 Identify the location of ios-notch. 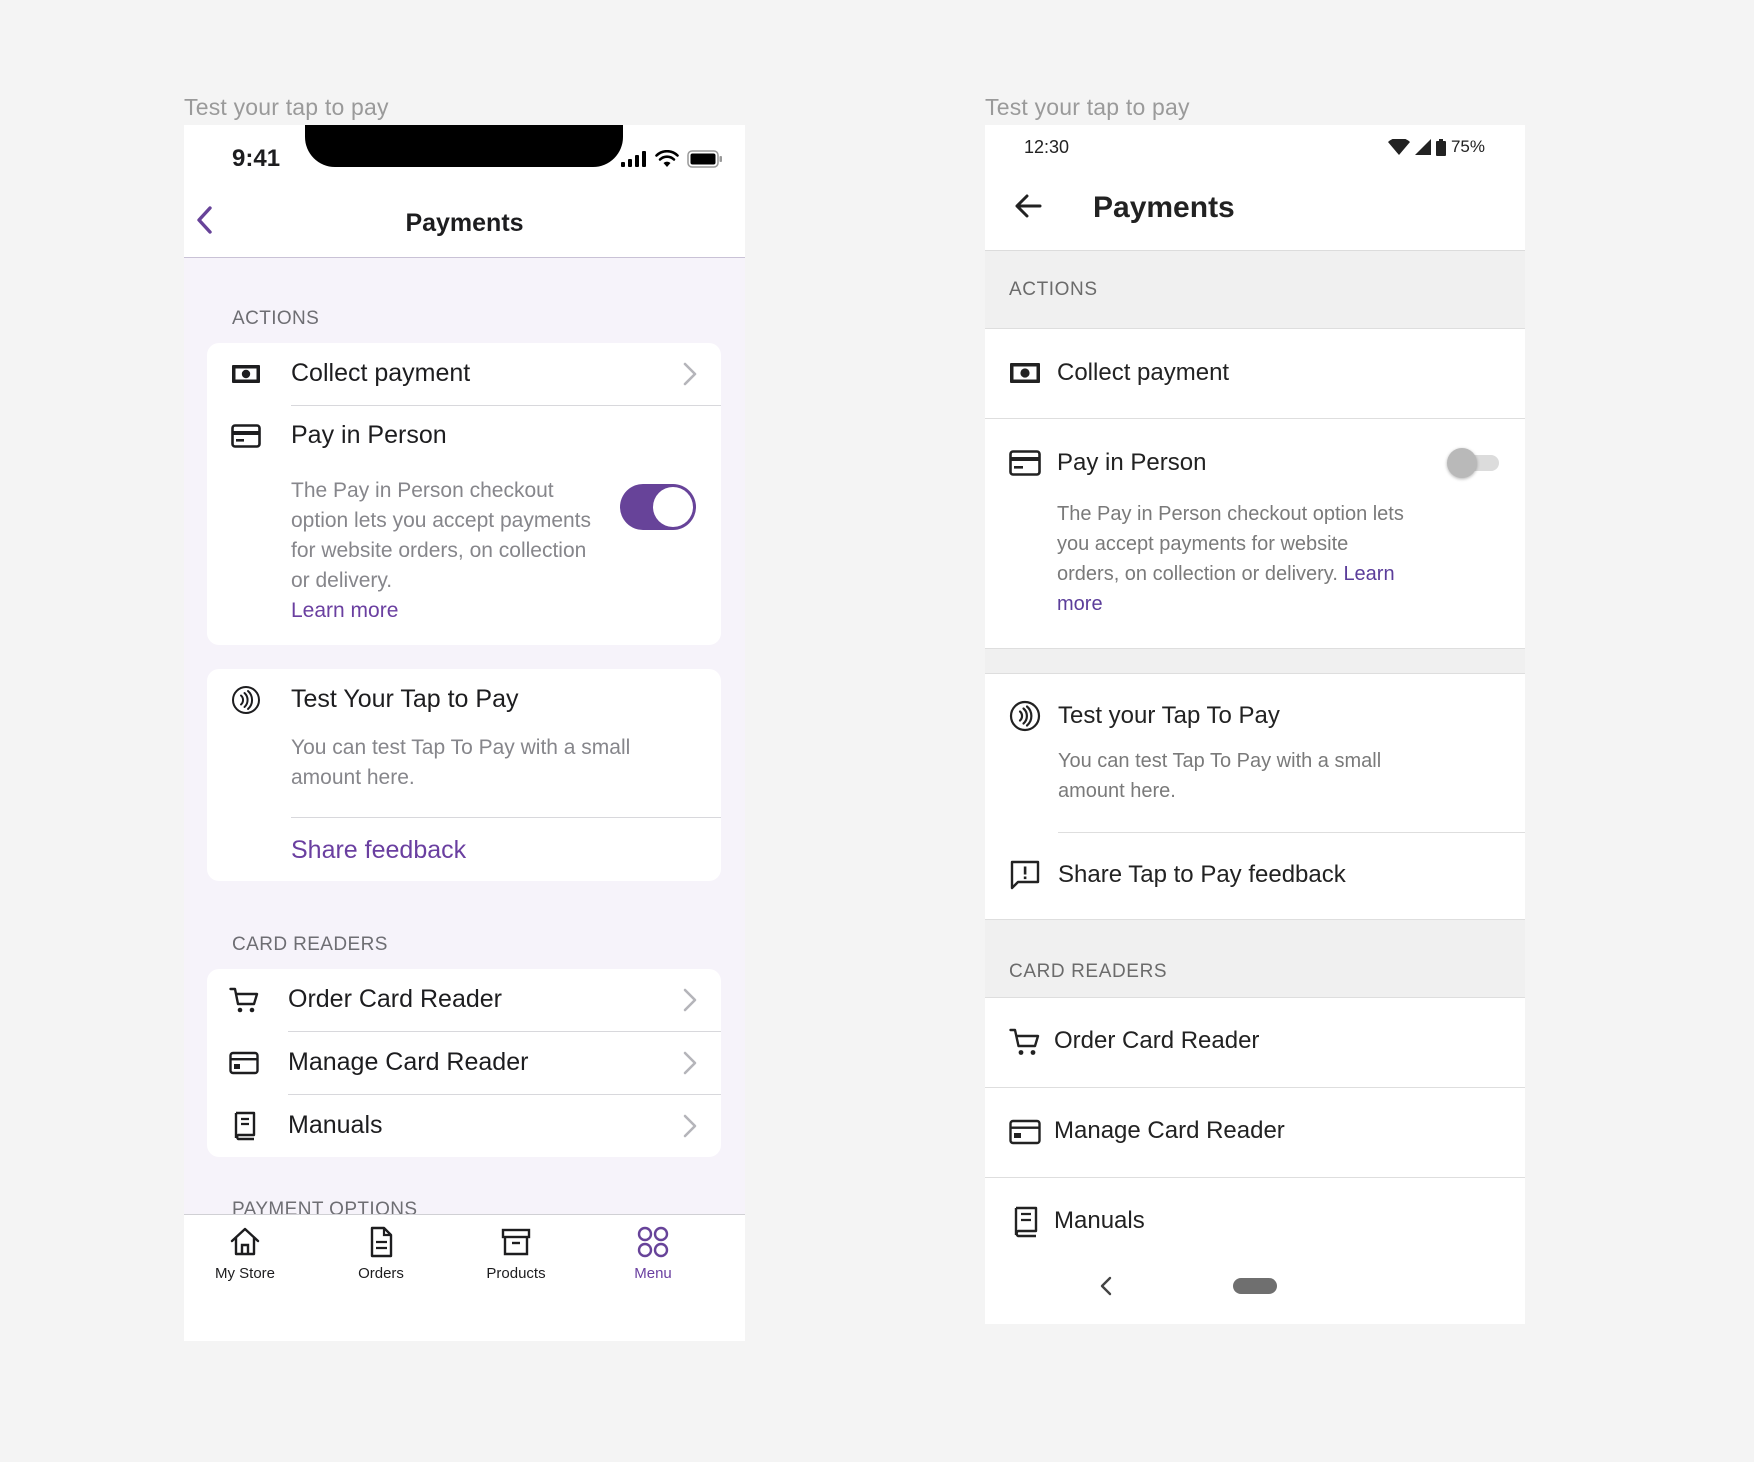
(464, 146).